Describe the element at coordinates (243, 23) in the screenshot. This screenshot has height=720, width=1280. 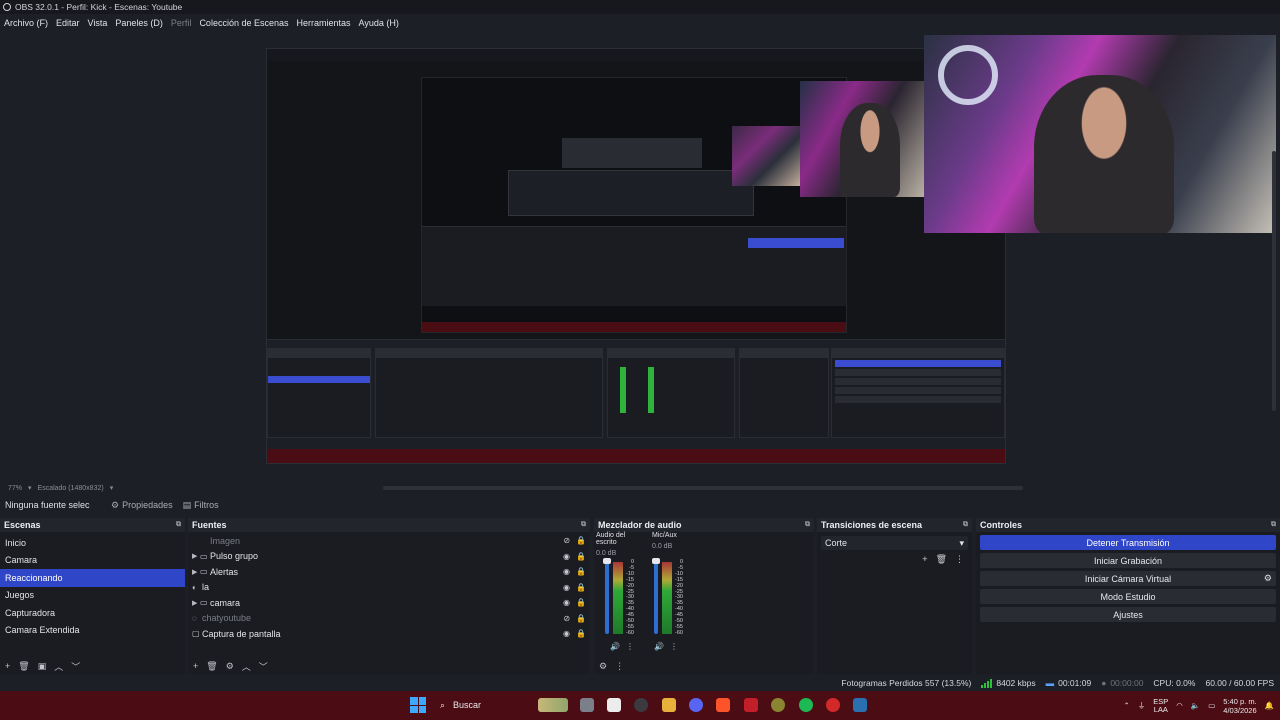
I see `menu-scene-collection: Colección de Escenas` at that location.